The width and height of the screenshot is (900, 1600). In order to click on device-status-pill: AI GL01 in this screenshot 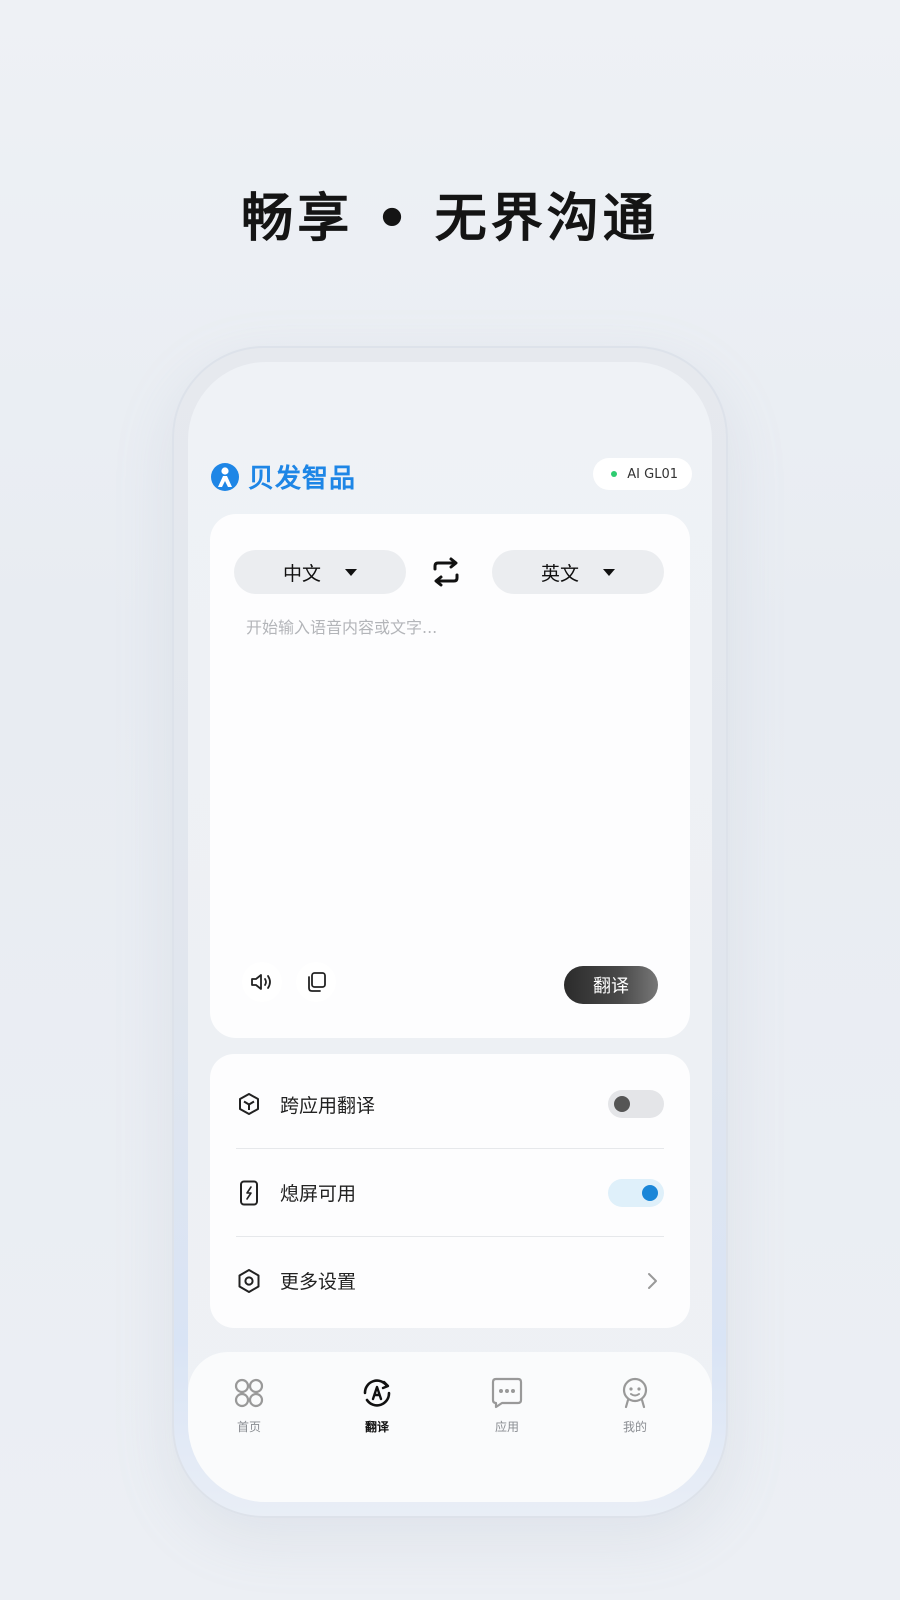, I will do `click(642, 474)`.